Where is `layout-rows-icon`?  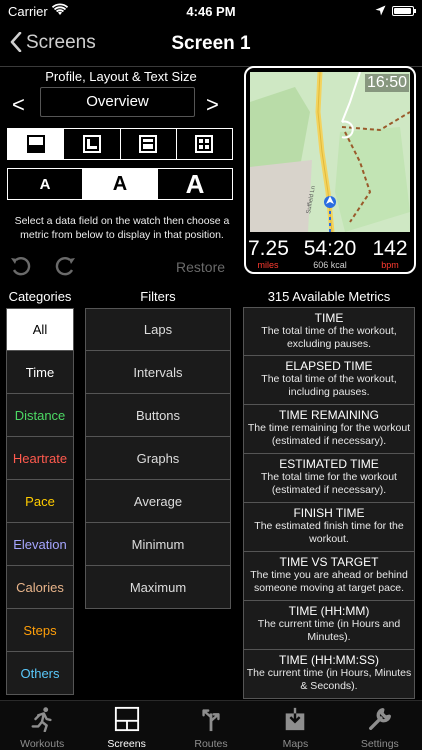
layout-rows-icon is located at coordinates (148, 144).